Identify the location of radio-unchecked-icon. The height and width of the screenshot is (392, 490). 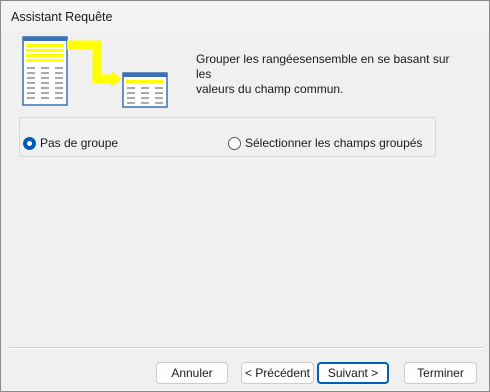
(234, 143).